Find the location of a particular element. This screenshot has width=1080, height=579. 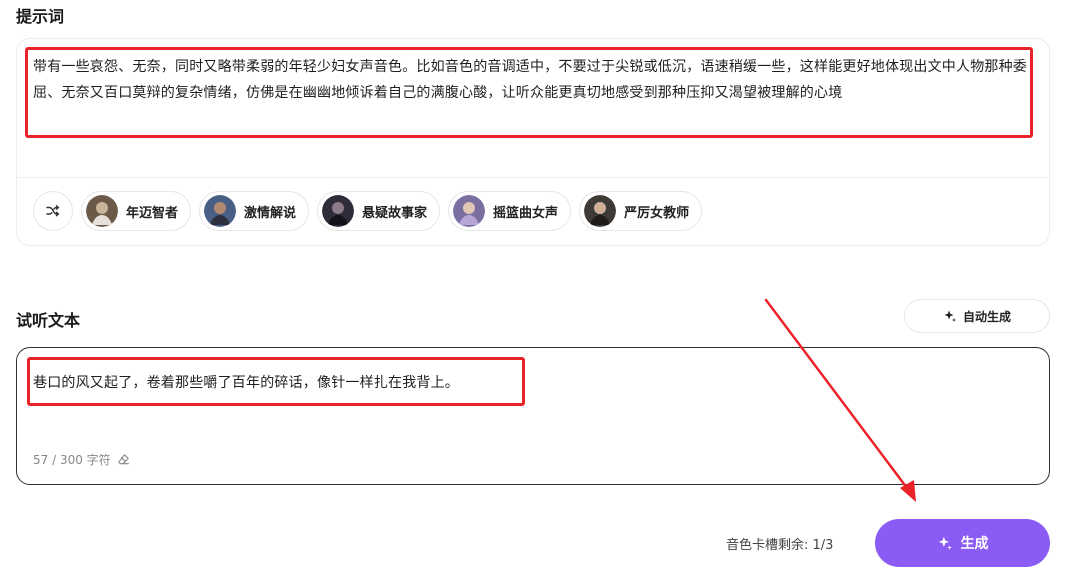

auto-generate-button: 自动生成 is located at coordinates (977, 316).